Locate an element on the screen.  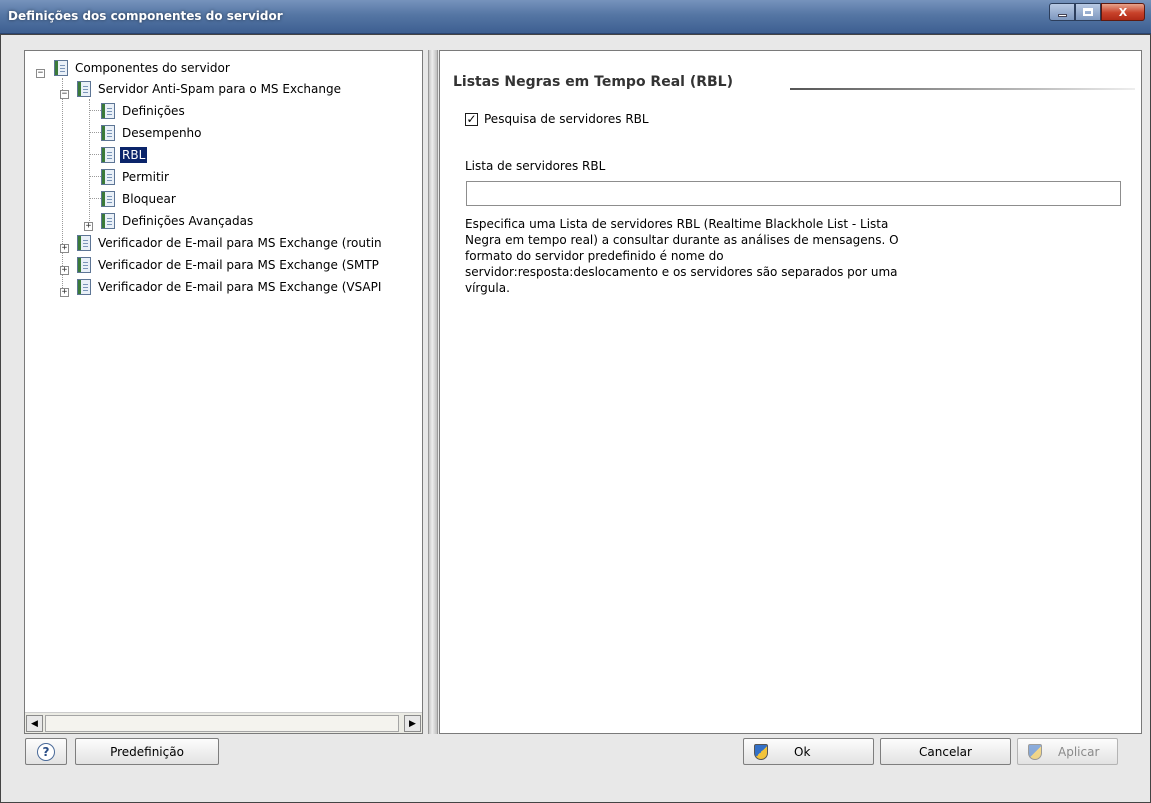
tree-item-label: Servidor Anti-Spam para o MS Exchange is located at coordinates (219, 89).